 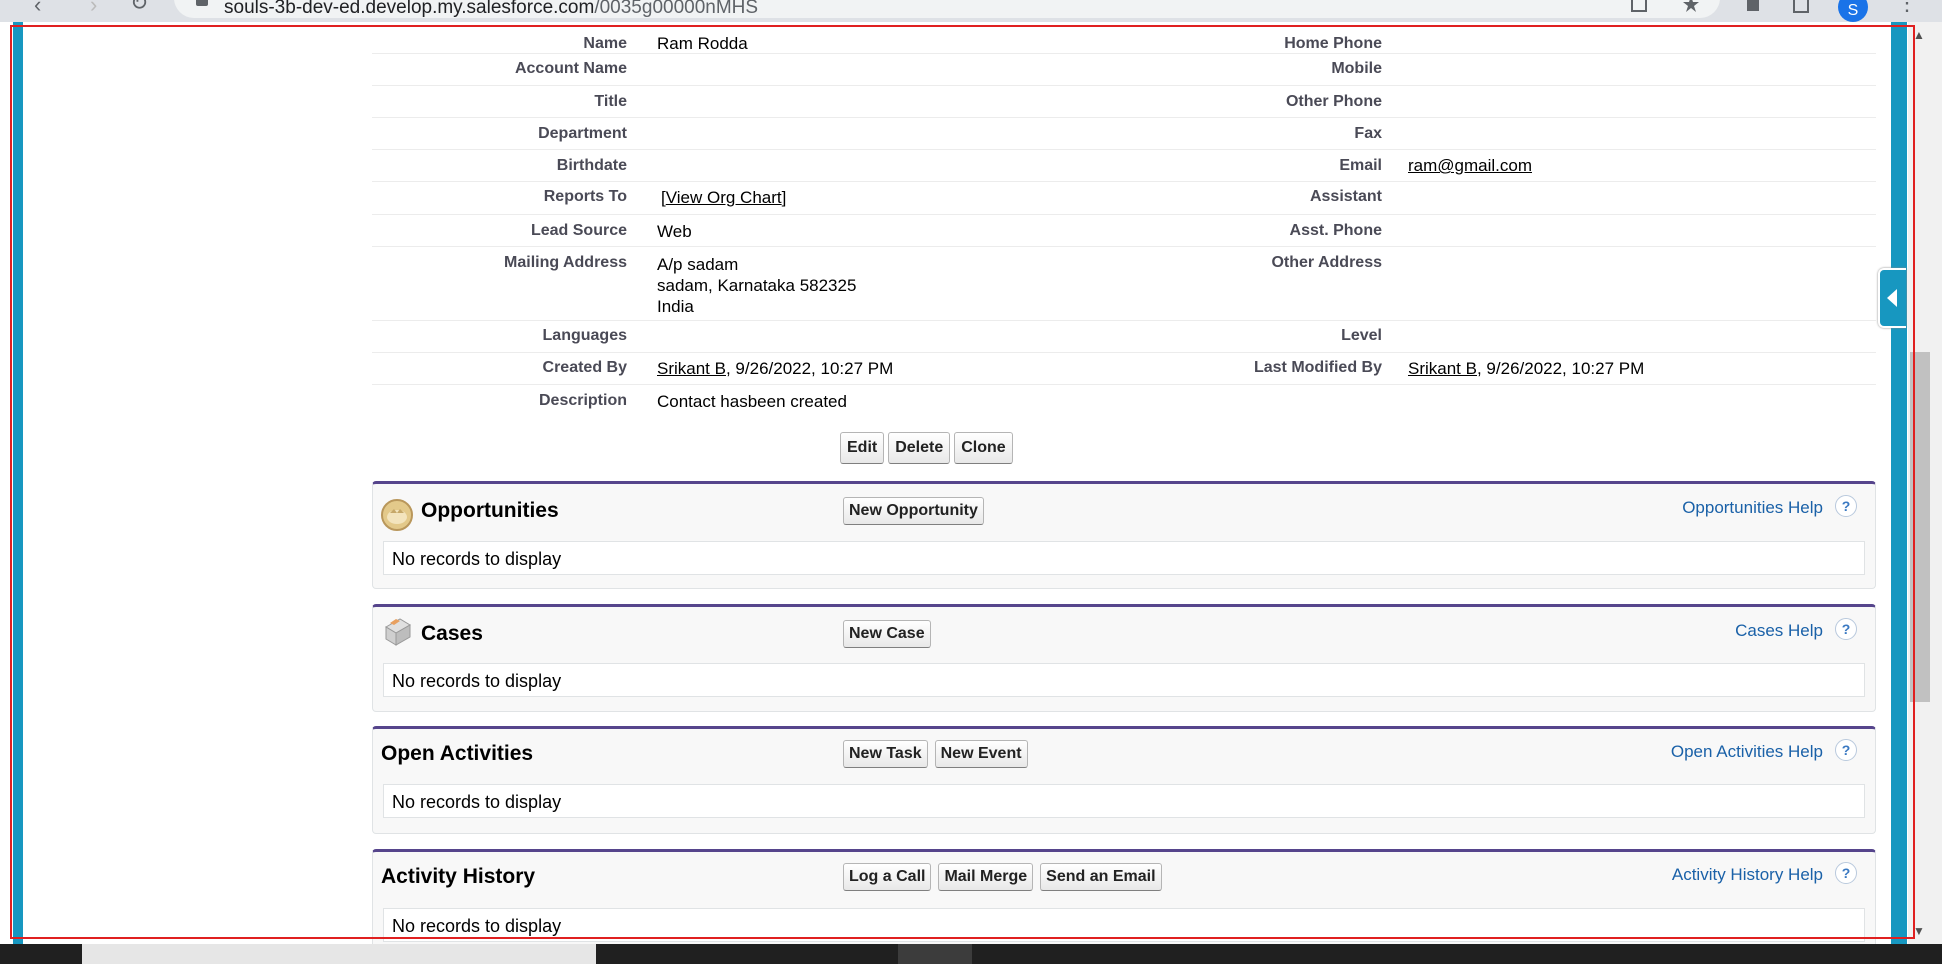 I want to click on address-line: A/p sadam, so click(x=698, y=264).